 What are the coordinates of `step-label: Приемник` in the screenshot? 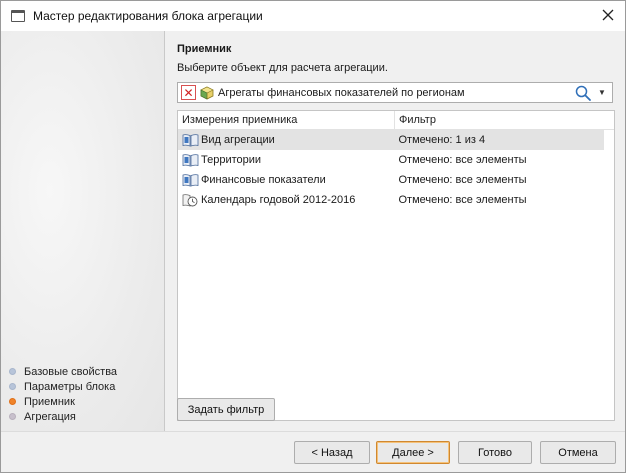 It's located at (49, 401).